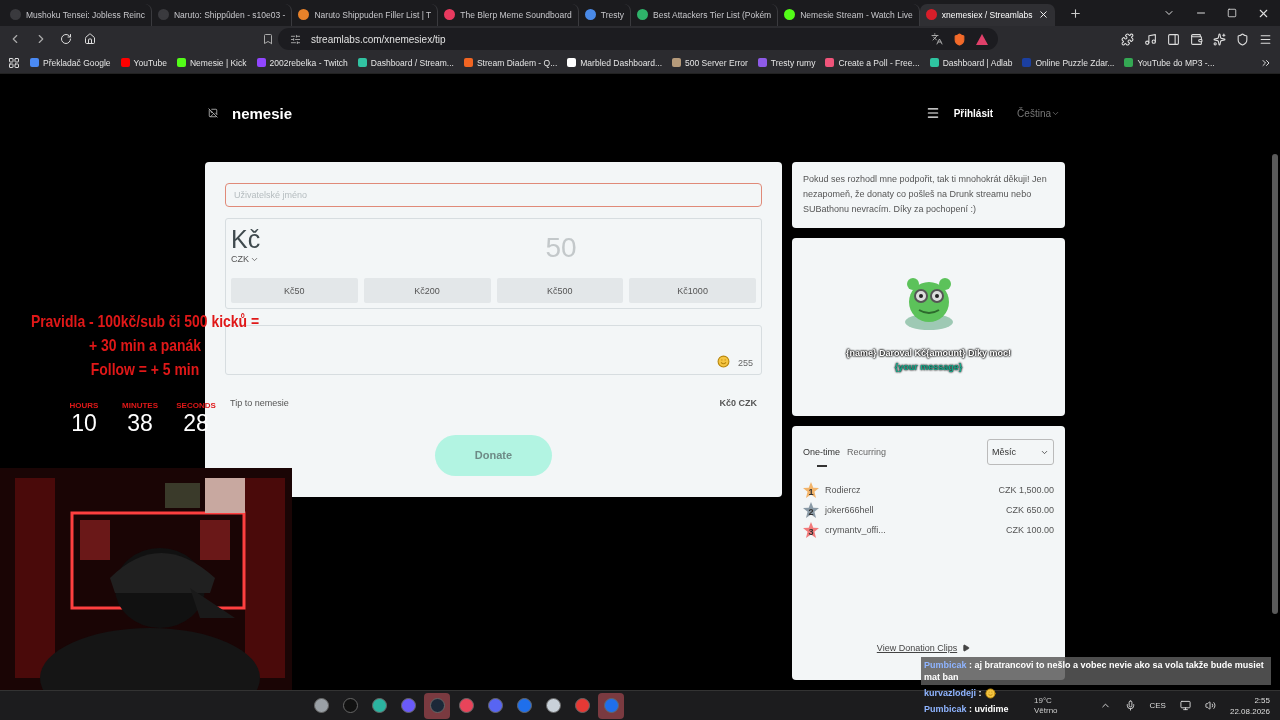 The width and height of the screenshot is (1280, 720). I want to click on leaderboard-tab: One-time, so click(821, 452).